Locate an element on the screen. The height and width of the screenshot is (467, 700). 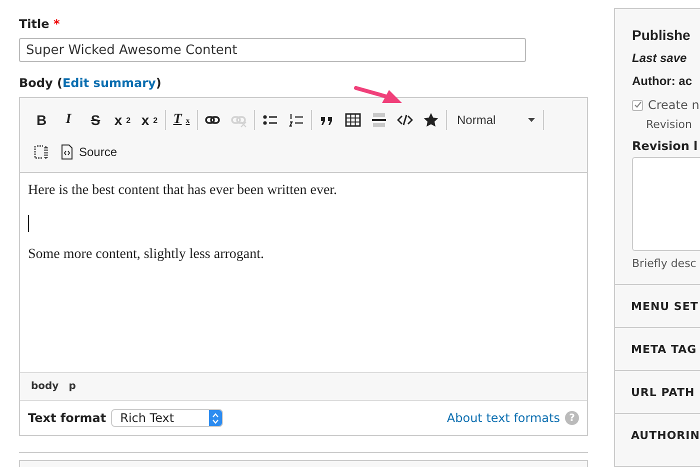
text-format-select: Rich Text is located at coordinates (167, 418).